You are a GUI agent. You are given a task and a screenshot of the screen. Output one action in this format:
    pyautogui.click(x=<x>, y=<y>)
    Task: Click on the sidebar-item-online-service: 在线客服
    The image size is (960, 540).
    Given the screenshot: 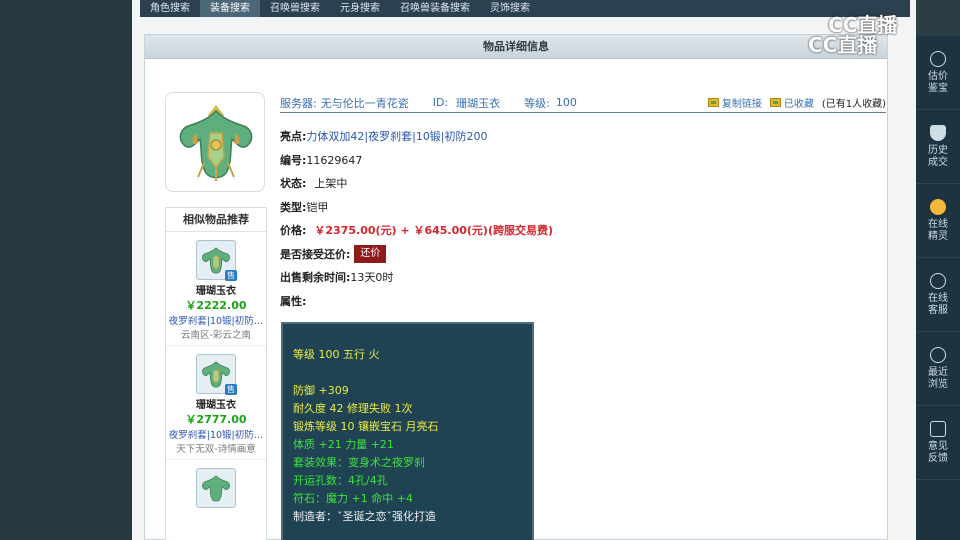 What is the action you would take?
    pyautogui.click(x=938, y=295)
    